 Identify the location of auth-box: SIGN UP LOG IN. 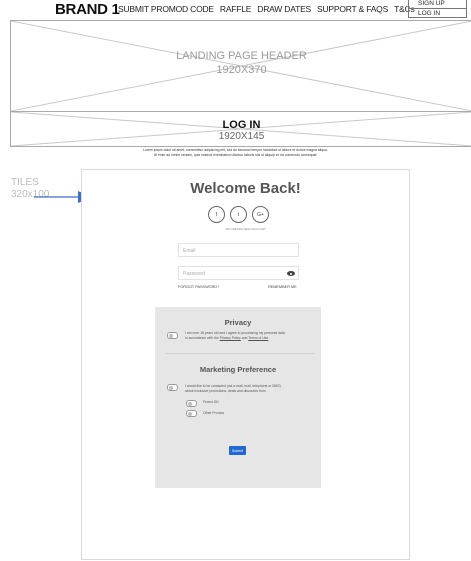
(437, 9).